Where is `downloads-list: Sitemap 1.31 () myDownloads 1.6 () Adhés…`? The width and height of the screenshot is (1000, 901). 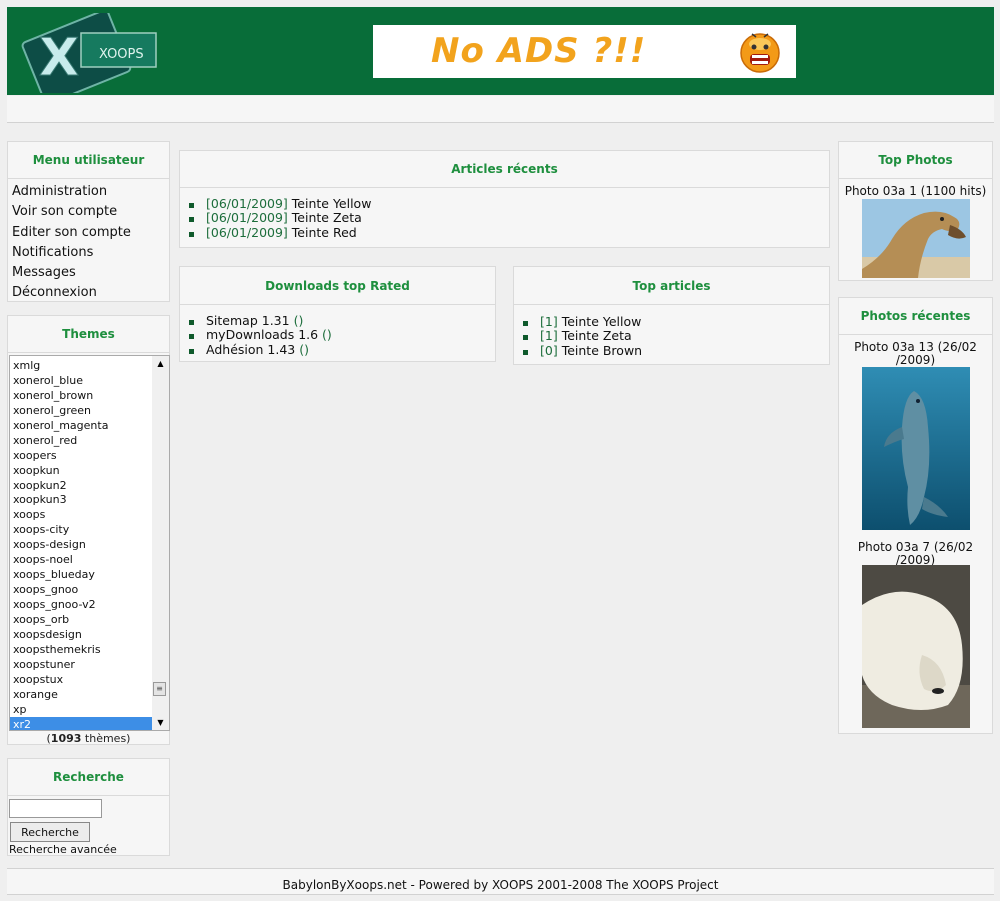 downloads-list: Sitemap 1.31 () myDownloads 1.6 () Adhés… is located at coordinates (337, 331).